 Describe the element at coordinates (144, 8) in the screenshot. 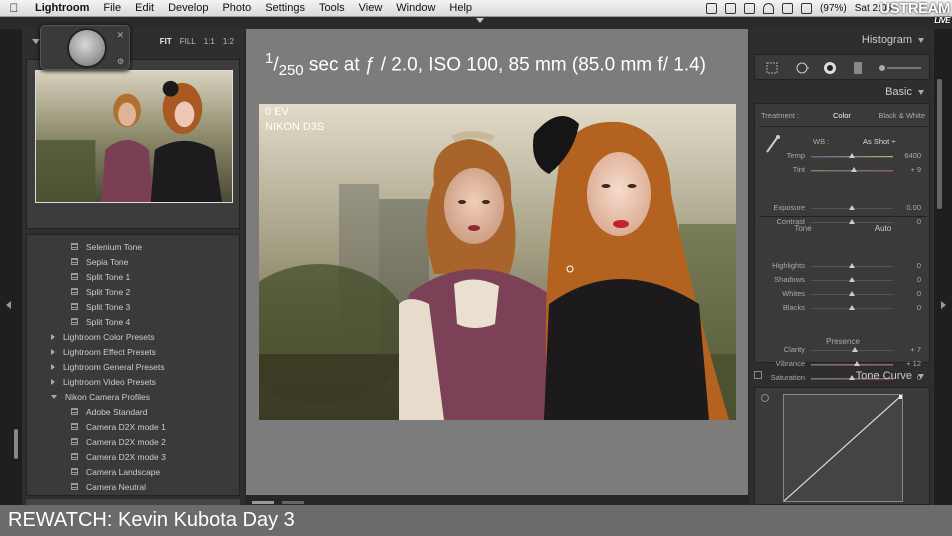

I see `menu-edit: Edit` at that location.